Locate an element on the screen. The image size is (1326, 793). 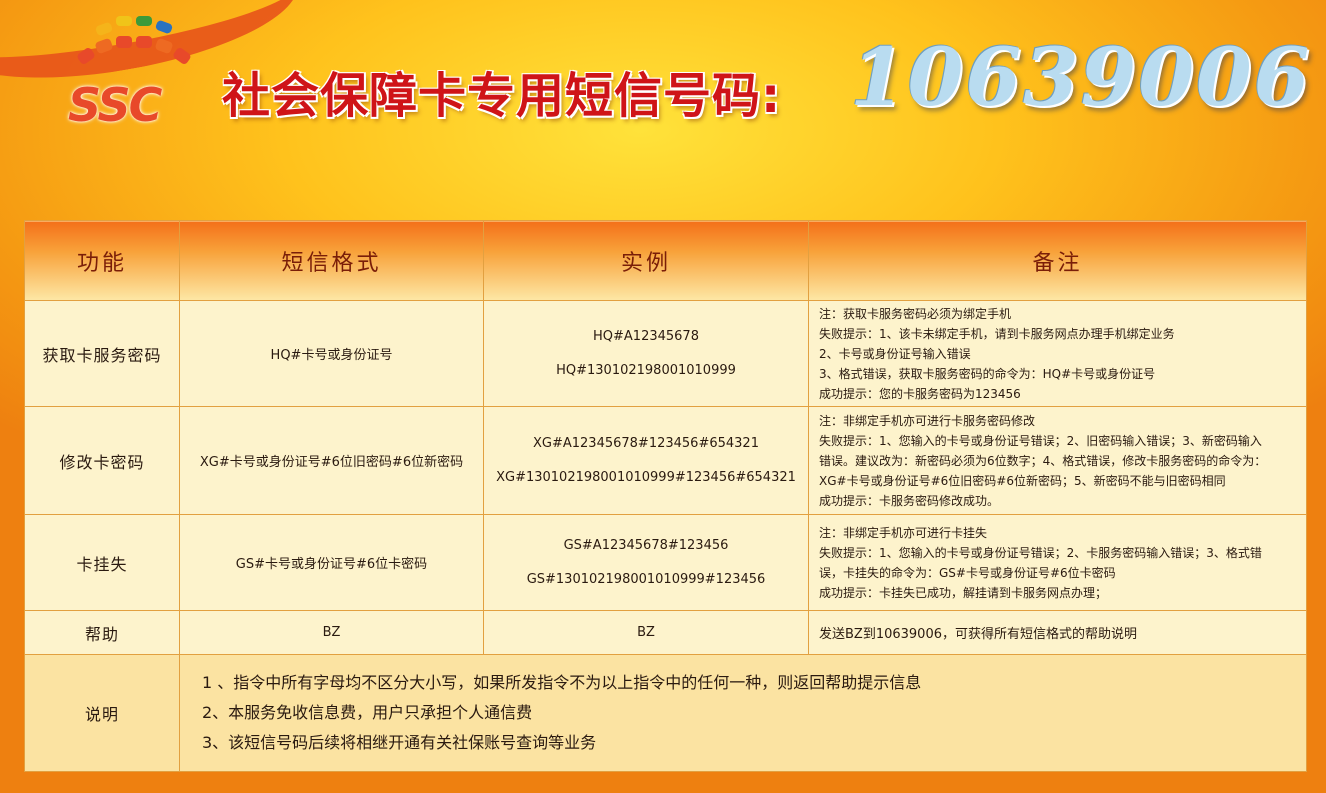
explanation-label: 说明 is located at coordinates (102, 713).